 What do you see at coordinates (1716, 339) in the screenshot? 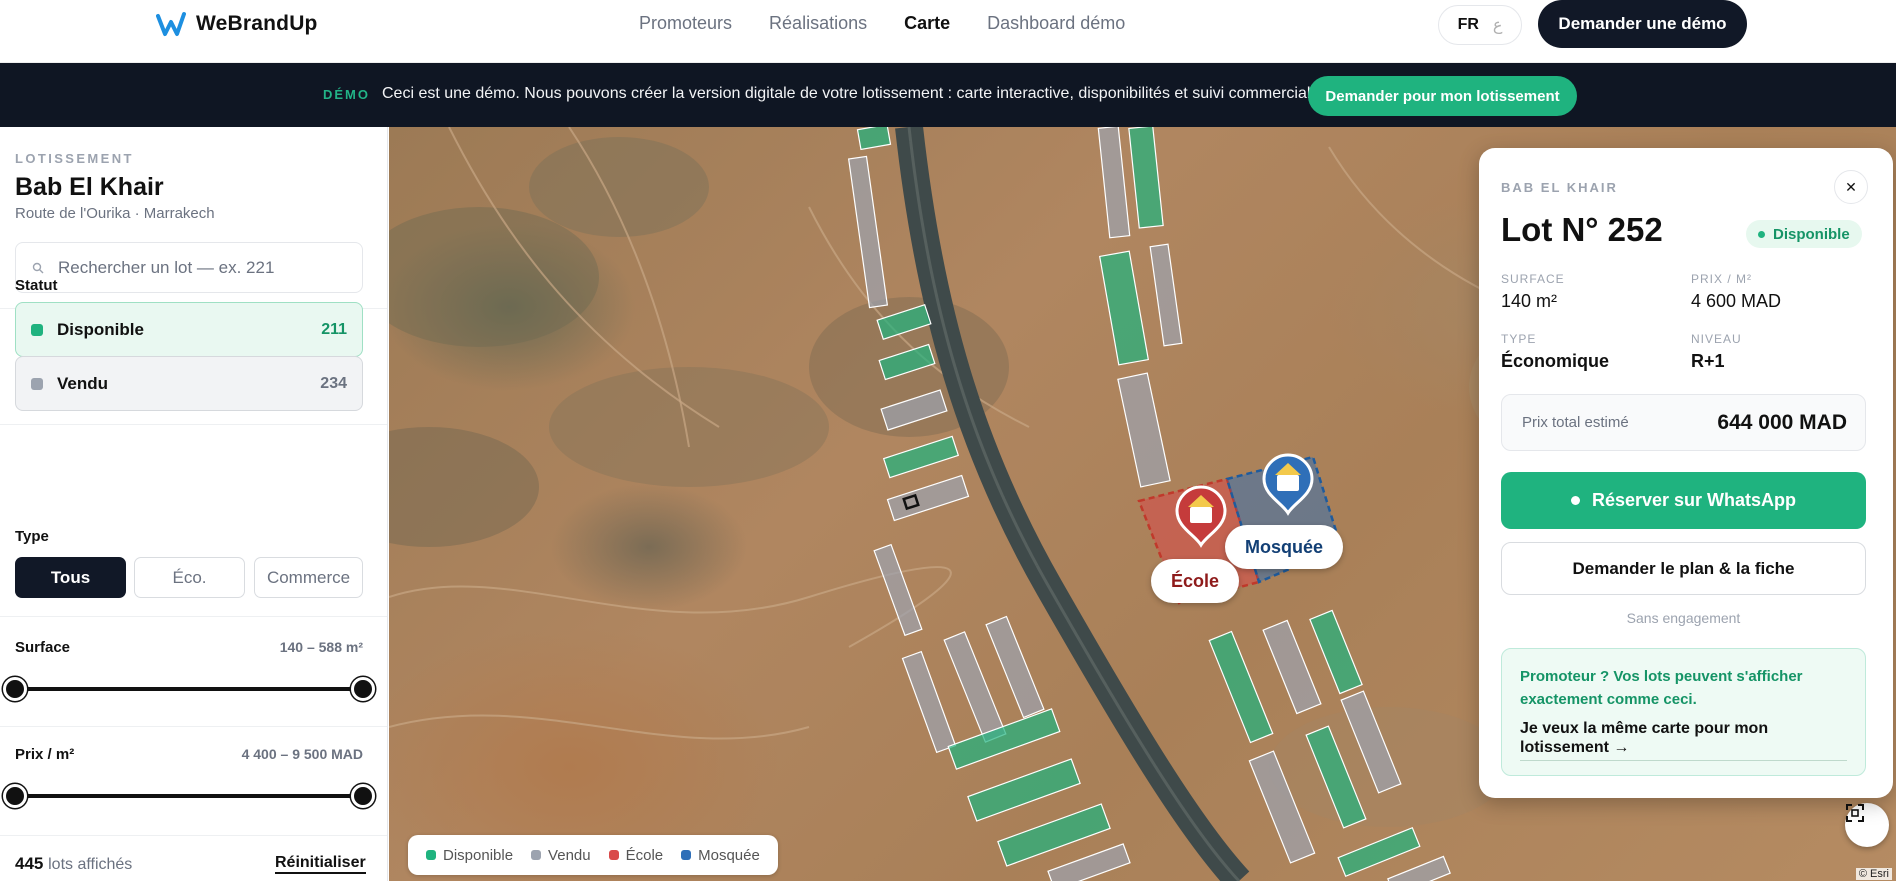
I see `spec-niveau-label: NIVEAU` at bounding box center [1716, 339].